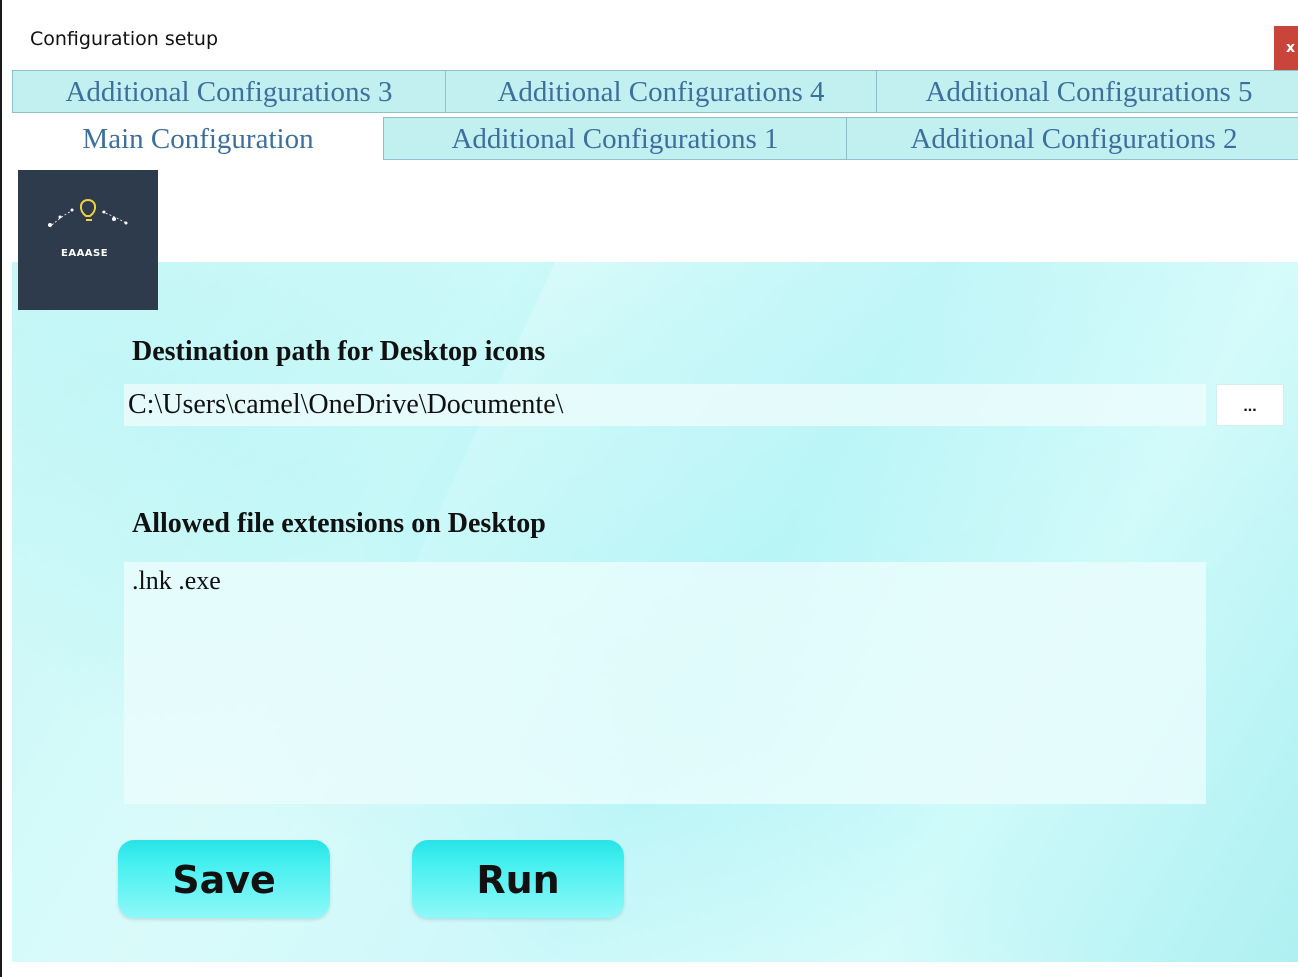 This screenshot has height=977, width=1298. What do you see at coordinates (650, 39) in the screenshot?
I see `title-bar: Configuration setup x` at bounding box center [650, 39].